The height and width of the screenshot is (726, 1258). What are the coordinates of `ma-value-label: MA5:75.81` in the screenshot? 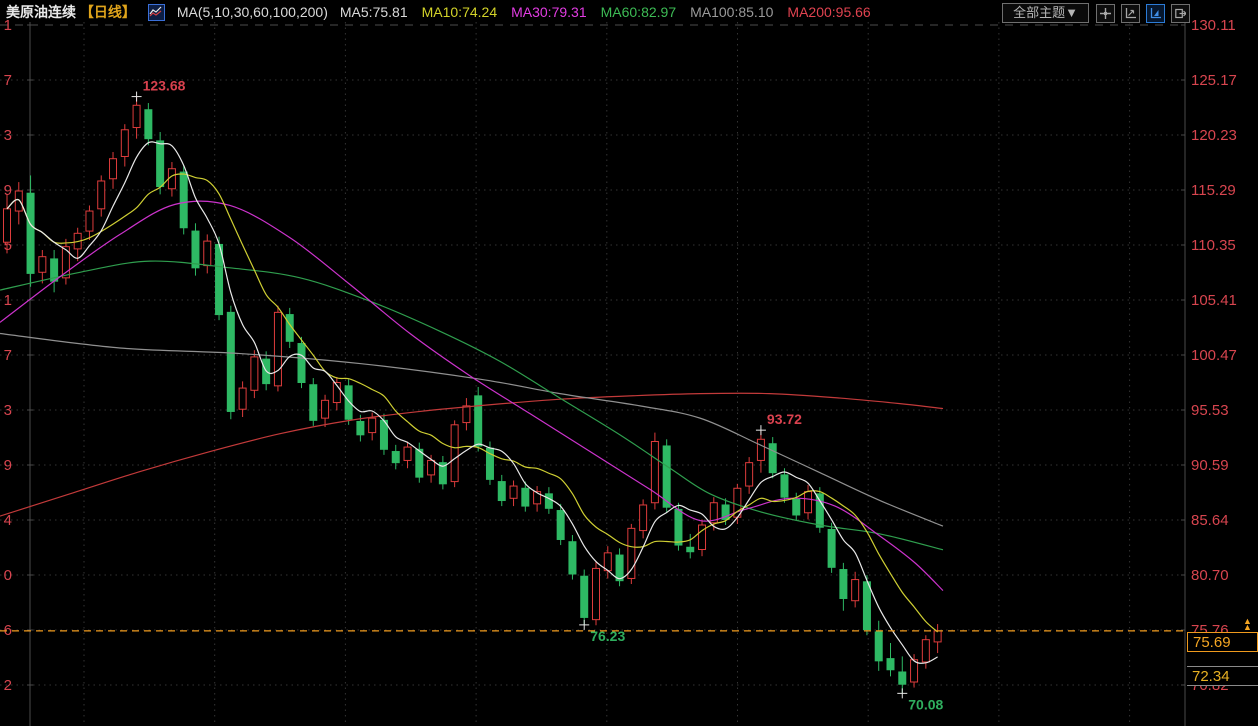 It's located at (373, 12).